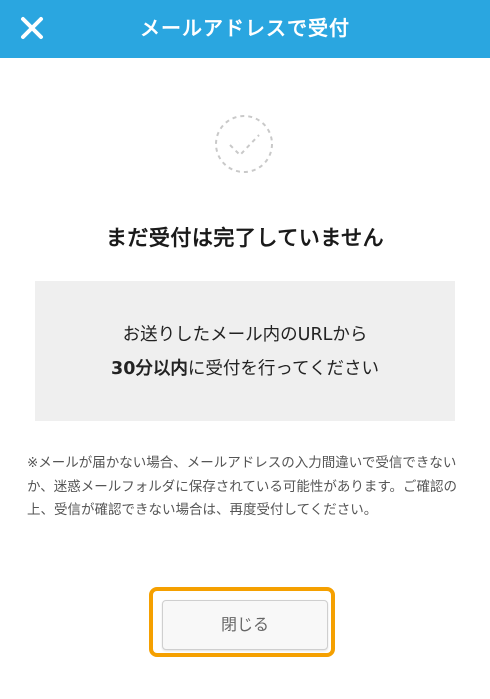 The width and height of the screenshot is (490, 699). What do you see at coordinates (149, 369) in the screenshot?
I see `time-limit-text: 30分以内` at bounding box center [149, 369].